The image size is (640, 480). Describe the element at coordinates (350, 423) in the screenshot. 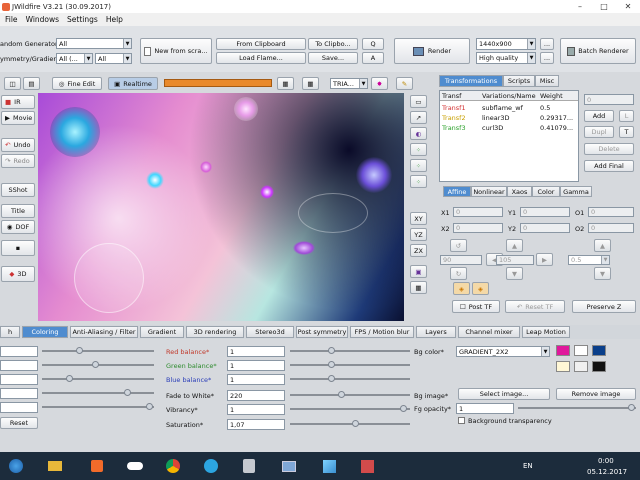

I see `saturation-slider` at that location.